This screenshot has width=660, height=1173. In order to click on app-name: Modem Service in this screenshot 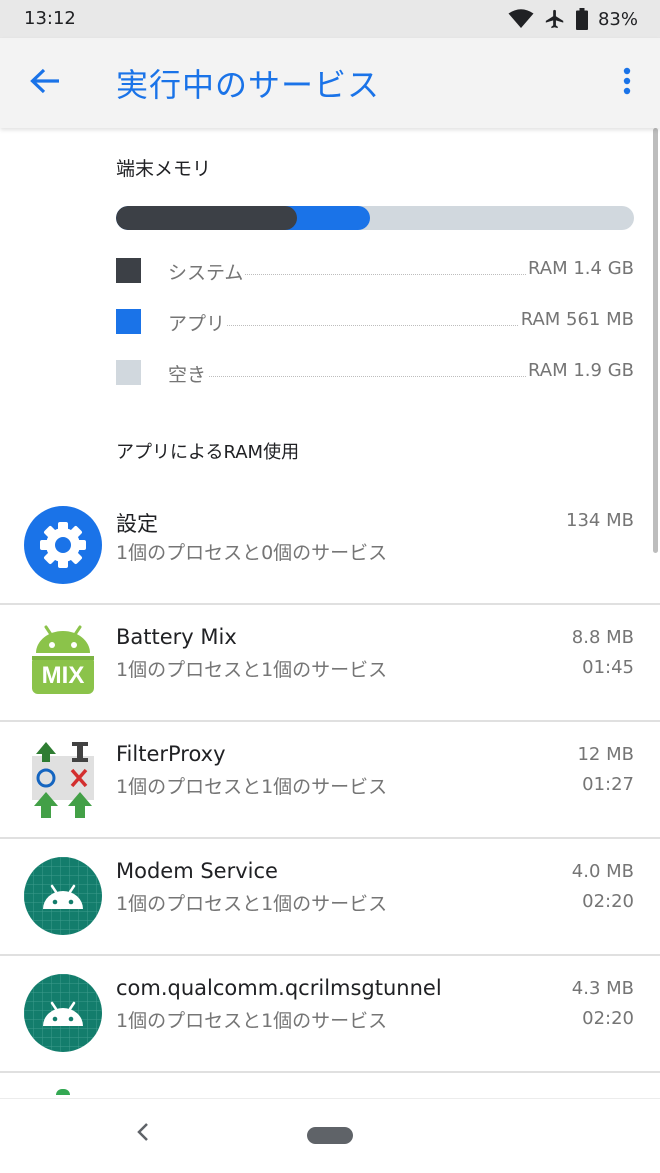, I will do `click(197, 871)`.